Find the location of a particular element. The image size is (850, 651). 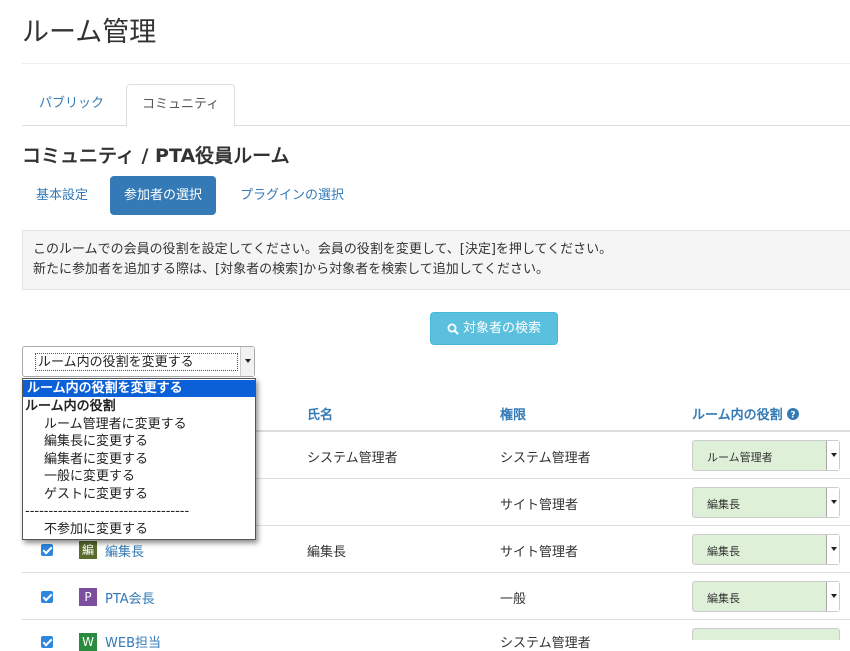

header-role: ルーム内の役割 ? is located at coordinates (746, 413).